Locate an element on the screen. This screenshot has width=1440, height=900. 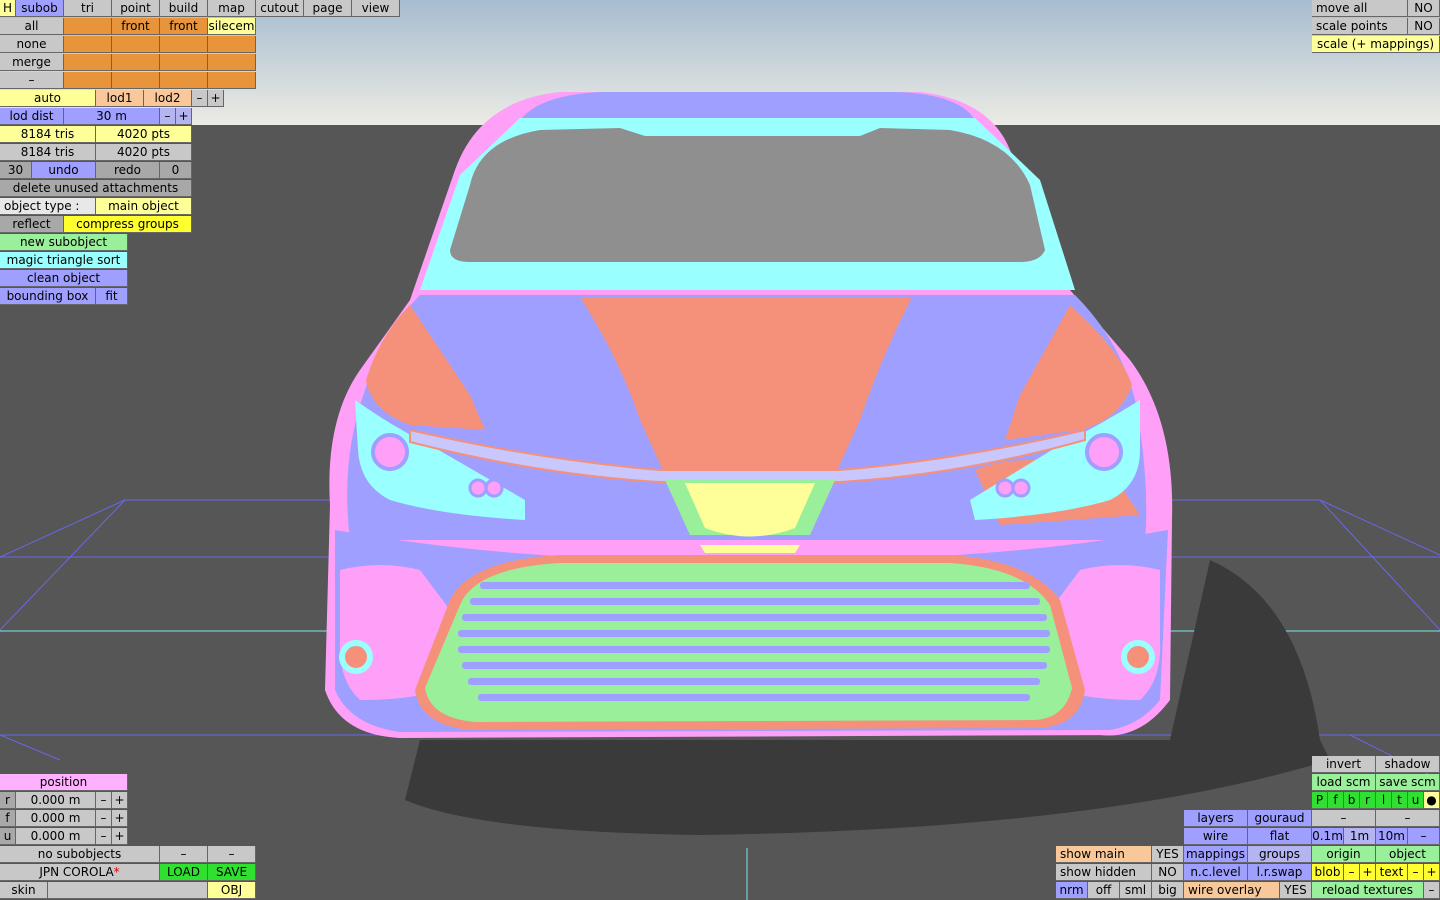
show-main-value: YES is located at coordinates (1168, 854).